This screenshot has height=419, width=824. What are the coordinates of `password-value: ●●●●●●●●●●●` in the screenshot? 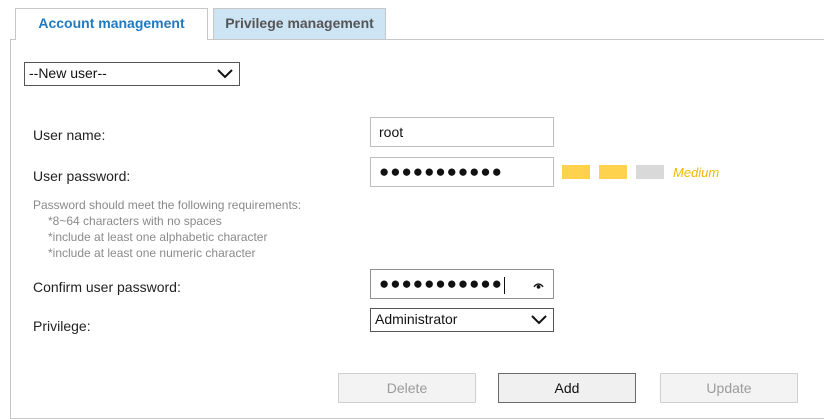 It's located at (441, 171).